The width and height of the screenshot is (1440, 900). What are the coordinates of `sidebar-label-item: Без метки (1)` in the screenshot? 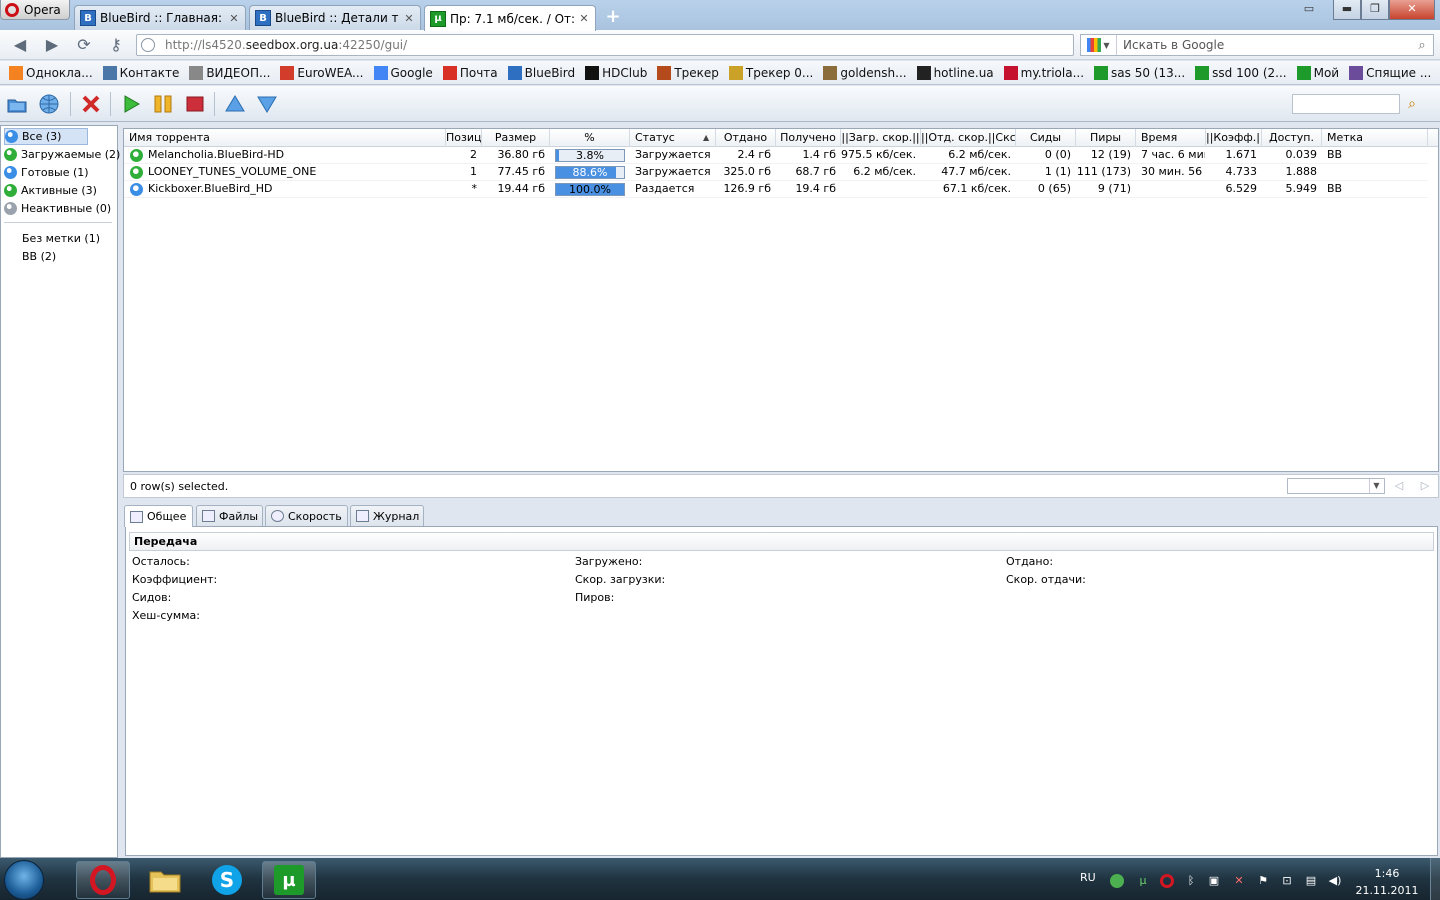 It's located at (61, 238).